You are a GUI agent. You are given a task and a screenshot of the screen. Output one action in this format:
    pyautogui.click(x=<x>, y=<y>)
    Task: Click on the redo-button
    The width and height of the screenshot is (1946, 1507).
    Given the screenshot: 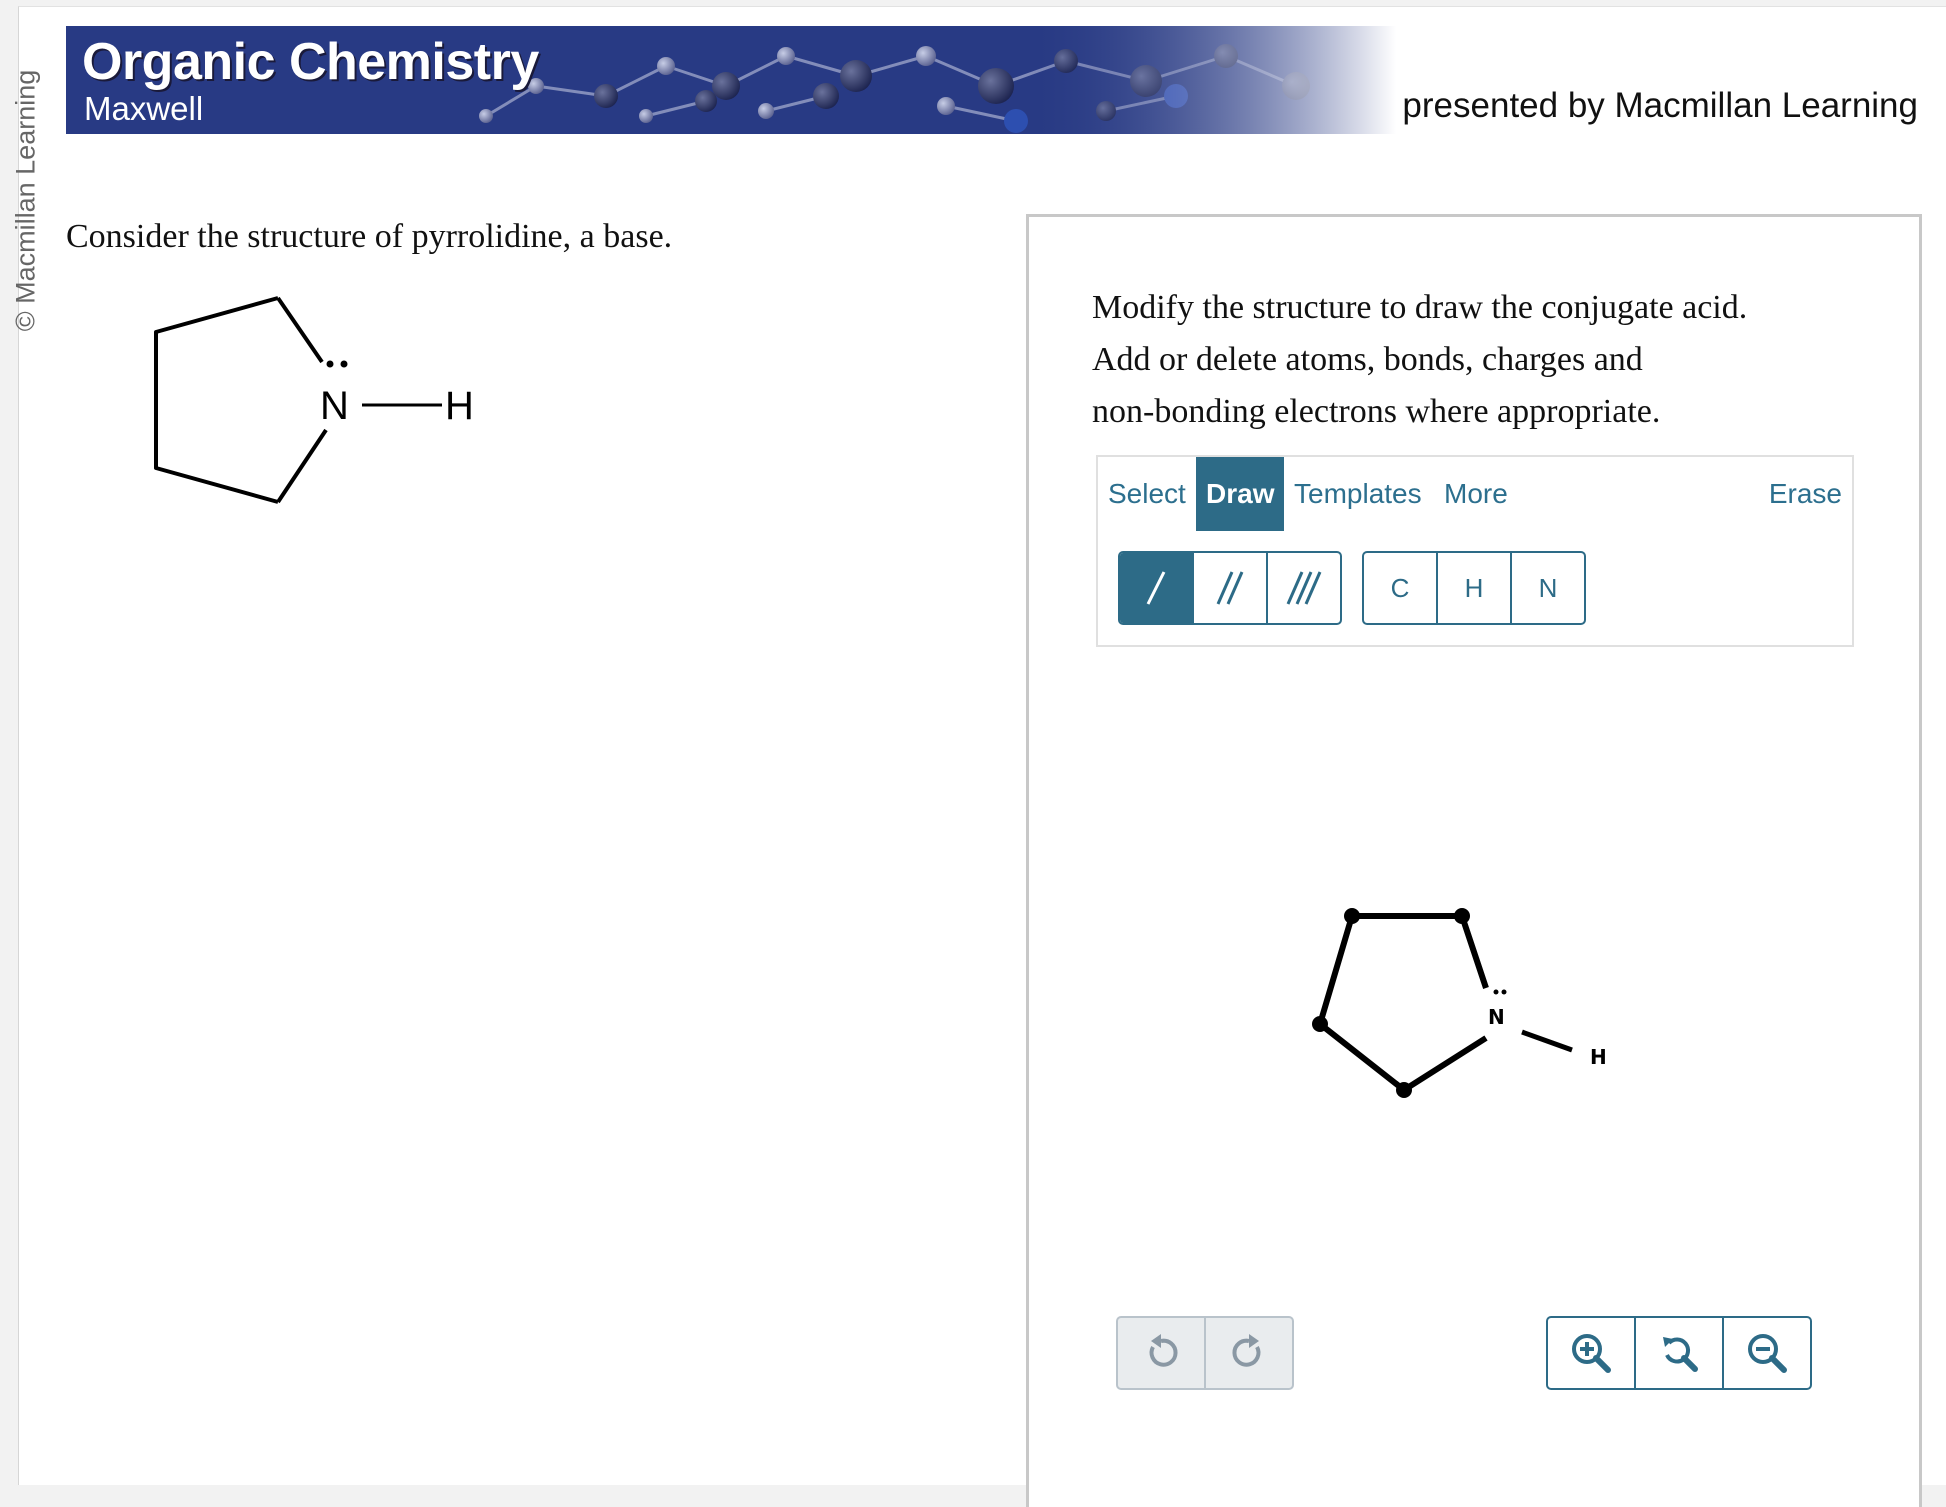 What is the action you would take?
    pyautogui.click(x=1249, y=1353)
    